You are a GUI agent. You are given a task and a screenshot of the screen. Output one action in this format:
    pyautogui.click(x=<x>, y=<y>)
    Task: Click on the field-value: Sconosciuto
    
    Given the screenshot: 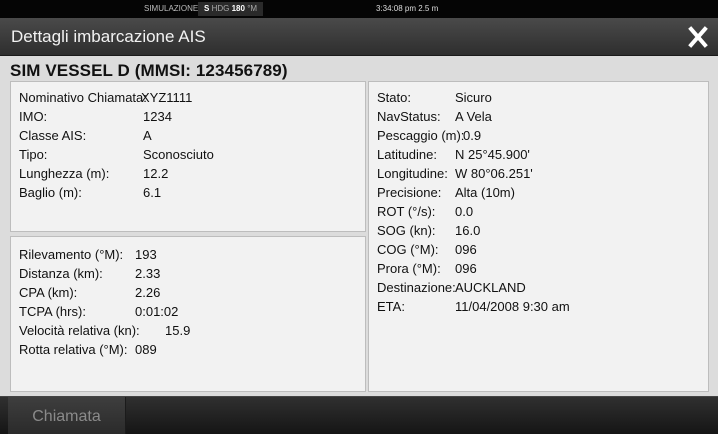 What is the action you would take?
    pyautogui.click(x=178, y=154)
    